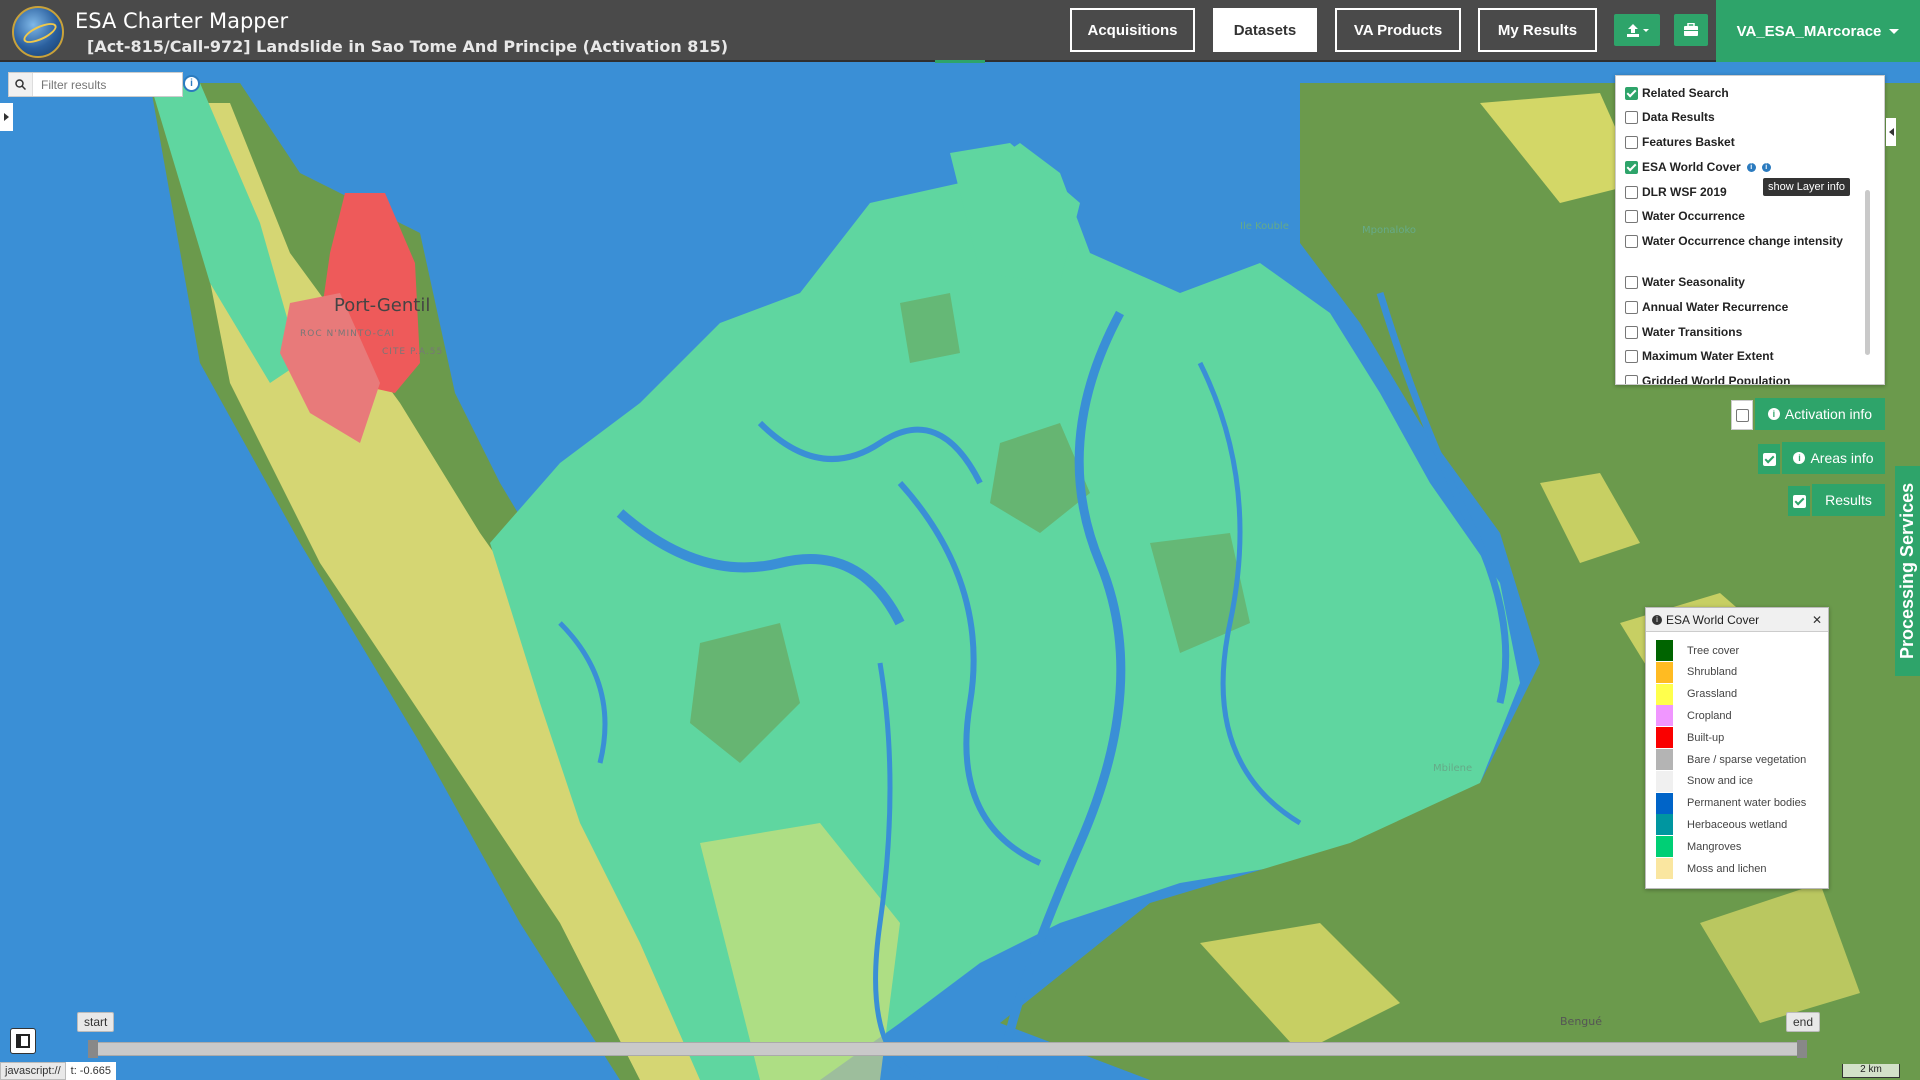  I want to click on esa-logo-icon, so click(38, 32).